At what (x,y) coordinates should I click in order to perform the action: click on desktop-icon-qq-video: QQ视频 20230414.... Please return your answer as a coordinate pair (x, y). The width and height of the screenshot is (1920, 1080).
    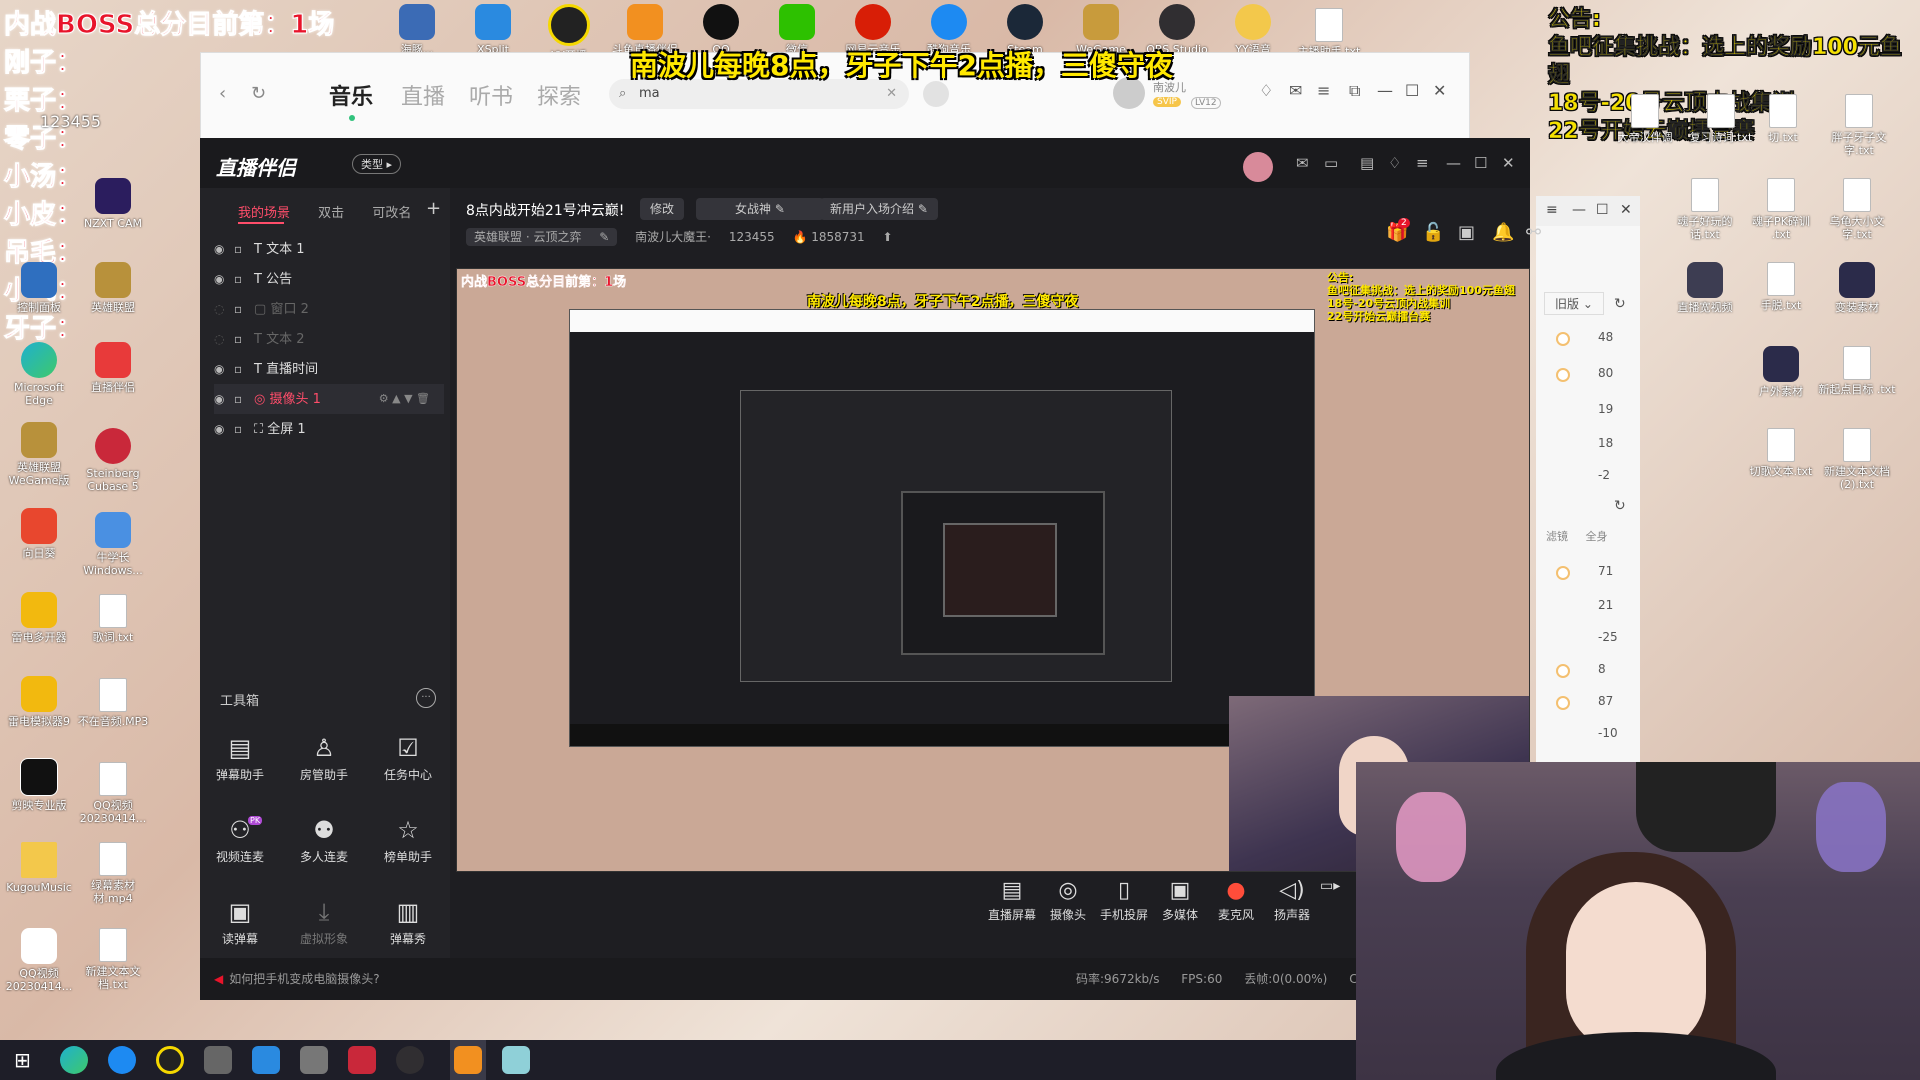
    Looking at the image, I should click on (39, 960).